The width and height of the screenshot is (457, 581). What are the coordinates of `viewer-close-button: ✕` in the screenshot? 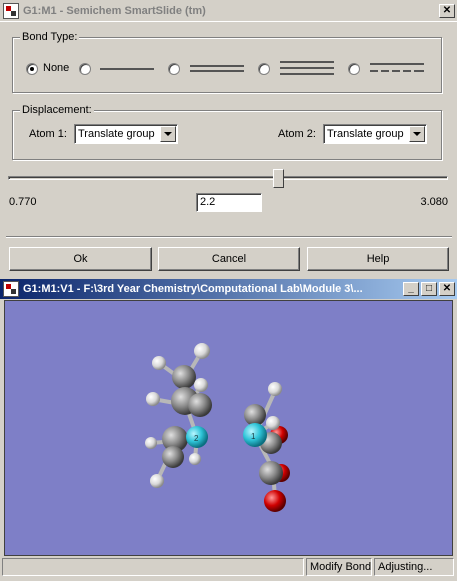 It's located at (447, 289).